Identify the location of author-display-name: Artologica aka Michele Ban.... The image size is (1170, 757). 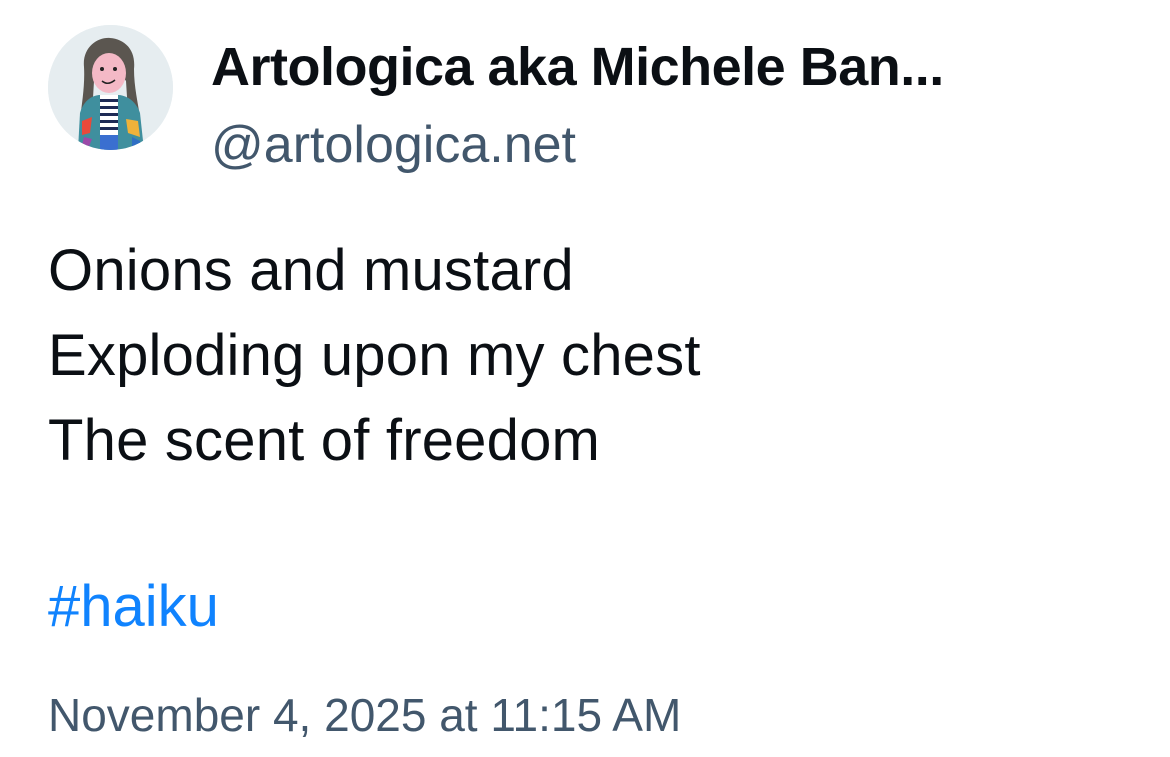
(577, 67).